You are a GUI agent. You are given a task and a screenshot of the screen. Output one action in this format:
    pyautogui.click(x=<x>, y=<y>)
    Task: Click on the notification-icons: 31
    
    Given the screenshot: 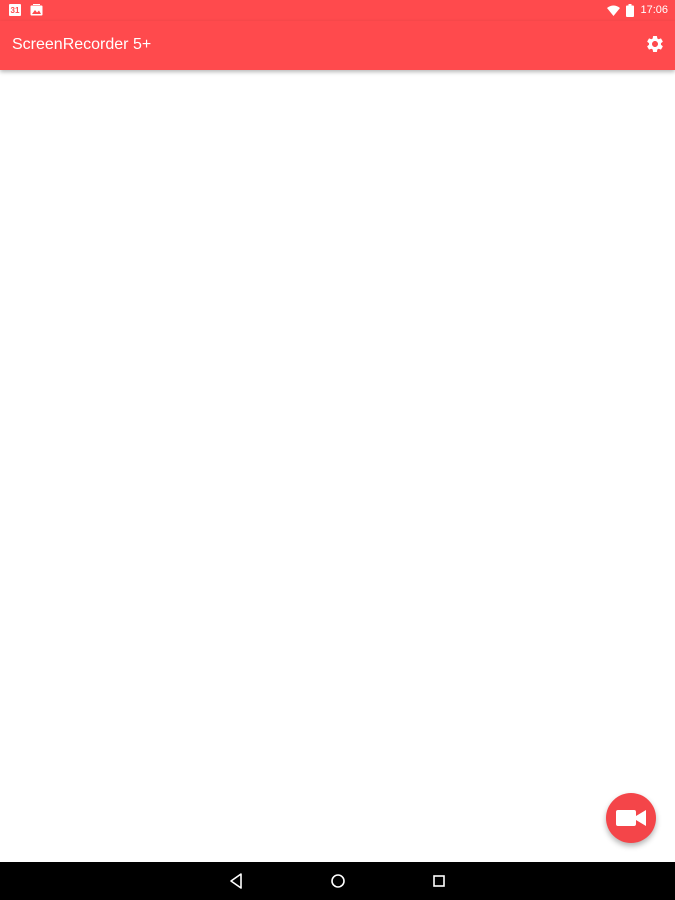 What is the action you would take?
    pyautogui.click(x=26, y=10)
    